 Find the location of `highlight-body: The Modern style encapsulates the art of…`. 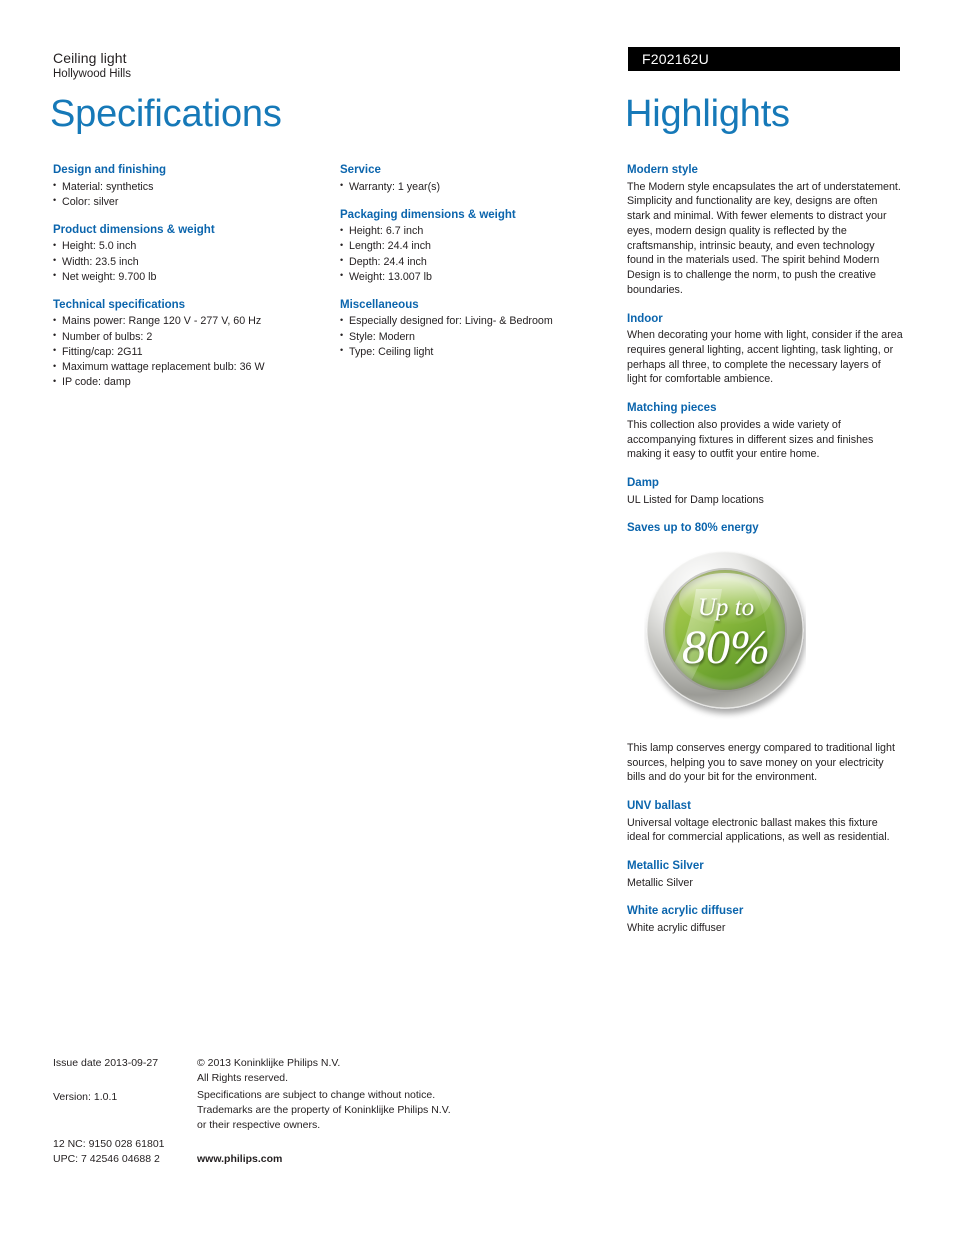

highlight-body: The Modern style encapsulates the art of… is located at coordinates (764, 238).